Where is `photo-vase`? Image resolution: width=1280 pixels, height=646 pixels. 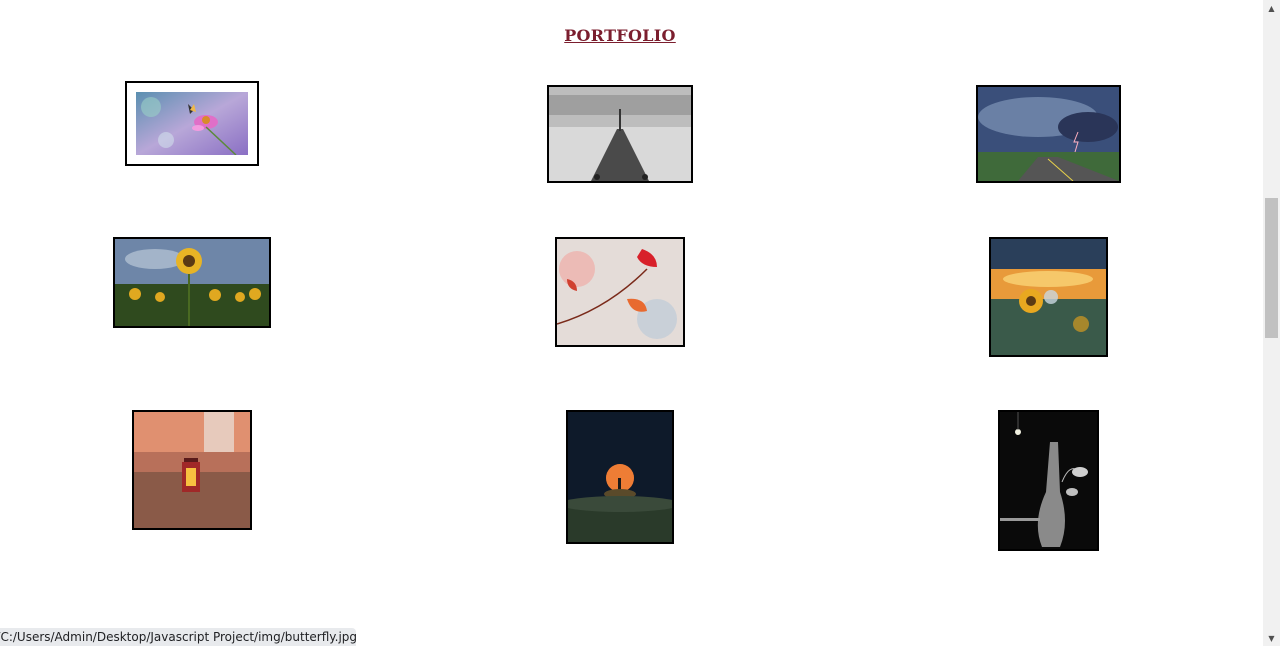 photo-vase is located at coordinates (1048, 480).